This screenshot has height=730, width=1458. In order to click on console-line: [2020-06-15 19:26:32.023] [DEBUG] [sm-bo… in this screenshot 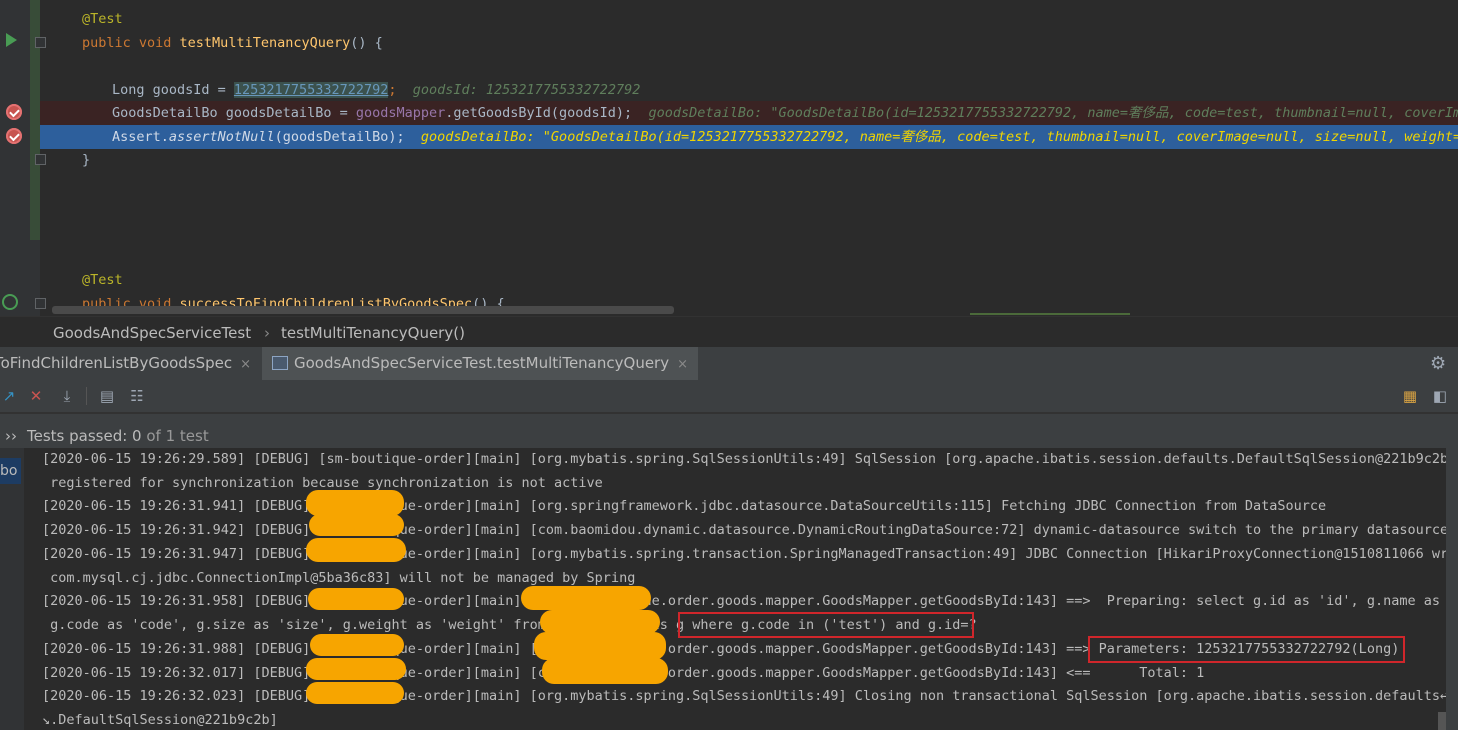, I will do `click(744, 696)`.